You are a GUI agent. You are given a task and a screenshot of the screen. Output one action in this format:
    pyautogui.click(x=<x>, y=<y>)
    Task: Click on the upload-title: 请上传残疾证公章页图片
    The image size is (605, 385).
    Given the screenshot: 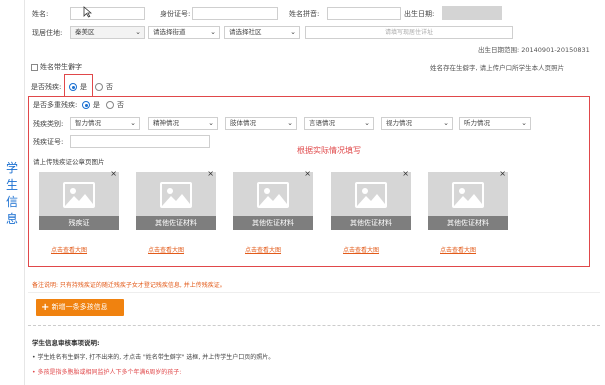 What is the action you would take?
    pyautogui.click(x=69, y=162)
    